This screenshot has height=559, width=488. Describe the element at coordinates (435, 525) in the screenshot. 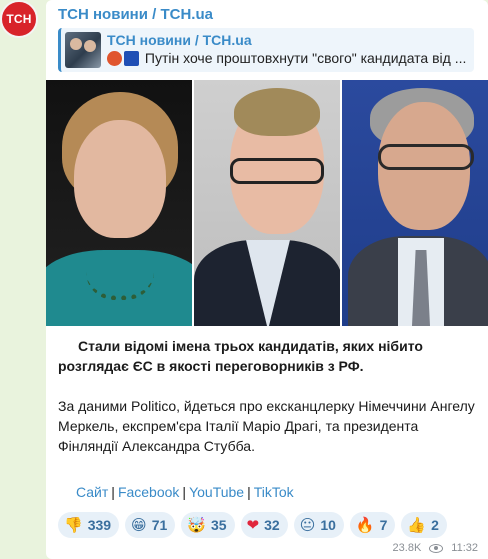

I see `reaction-count: 2` at that location.